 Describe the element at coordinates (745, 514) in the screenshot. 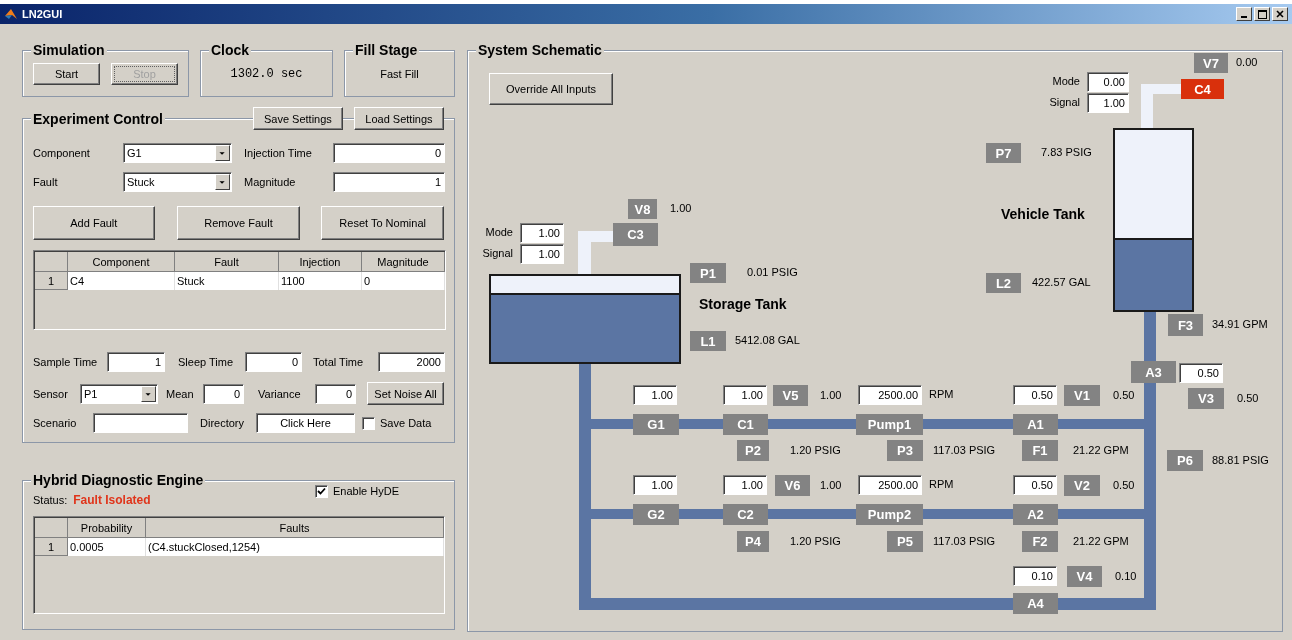

I see `component-tag: C2` at that location.